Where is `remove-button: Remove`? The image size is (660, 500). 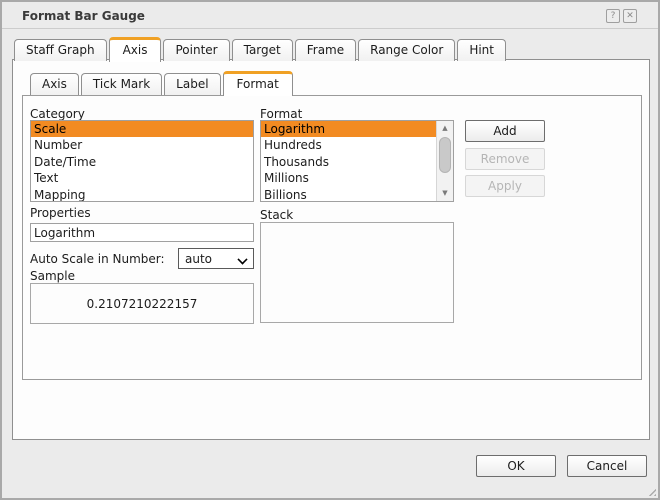 remove-button: Remove is located at coordinates (505, 159).